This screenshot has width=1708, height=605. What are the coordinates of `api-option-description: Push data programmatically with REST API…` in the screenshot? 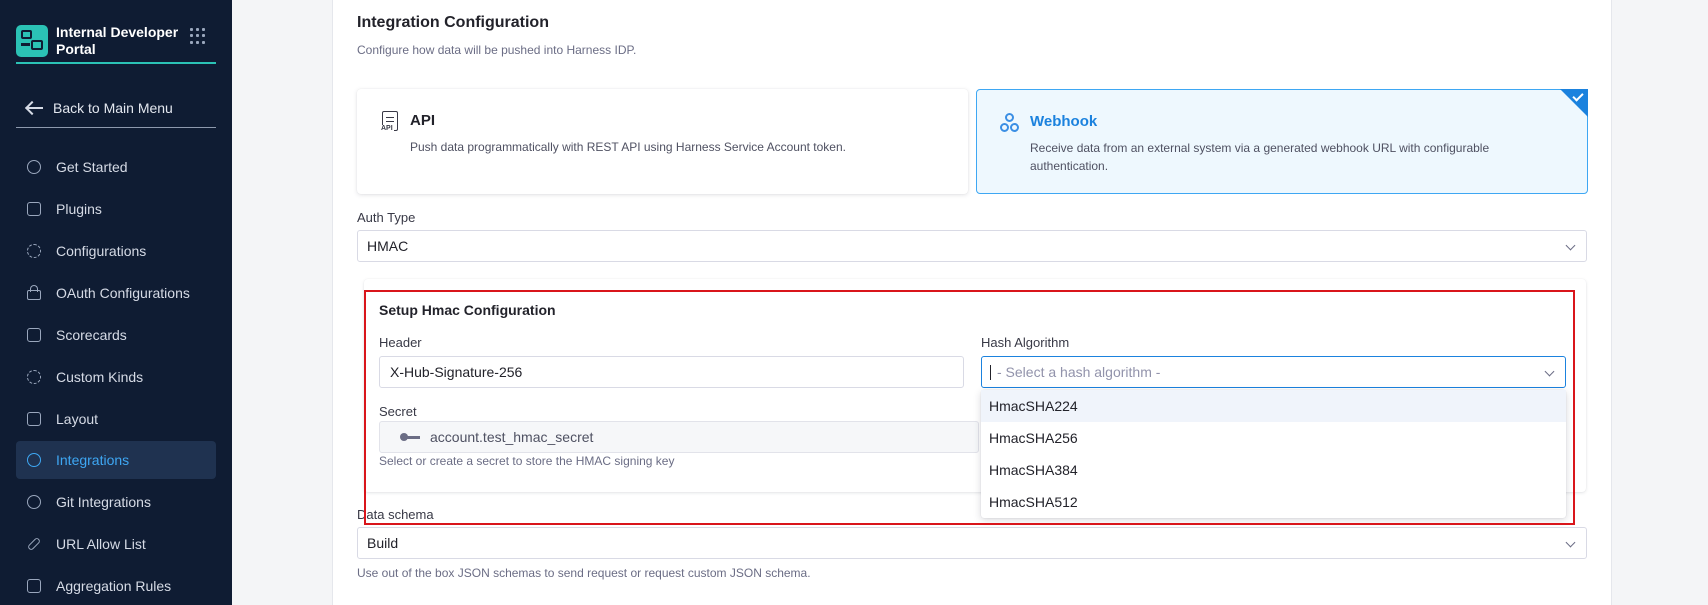 It's located at (628, 147).